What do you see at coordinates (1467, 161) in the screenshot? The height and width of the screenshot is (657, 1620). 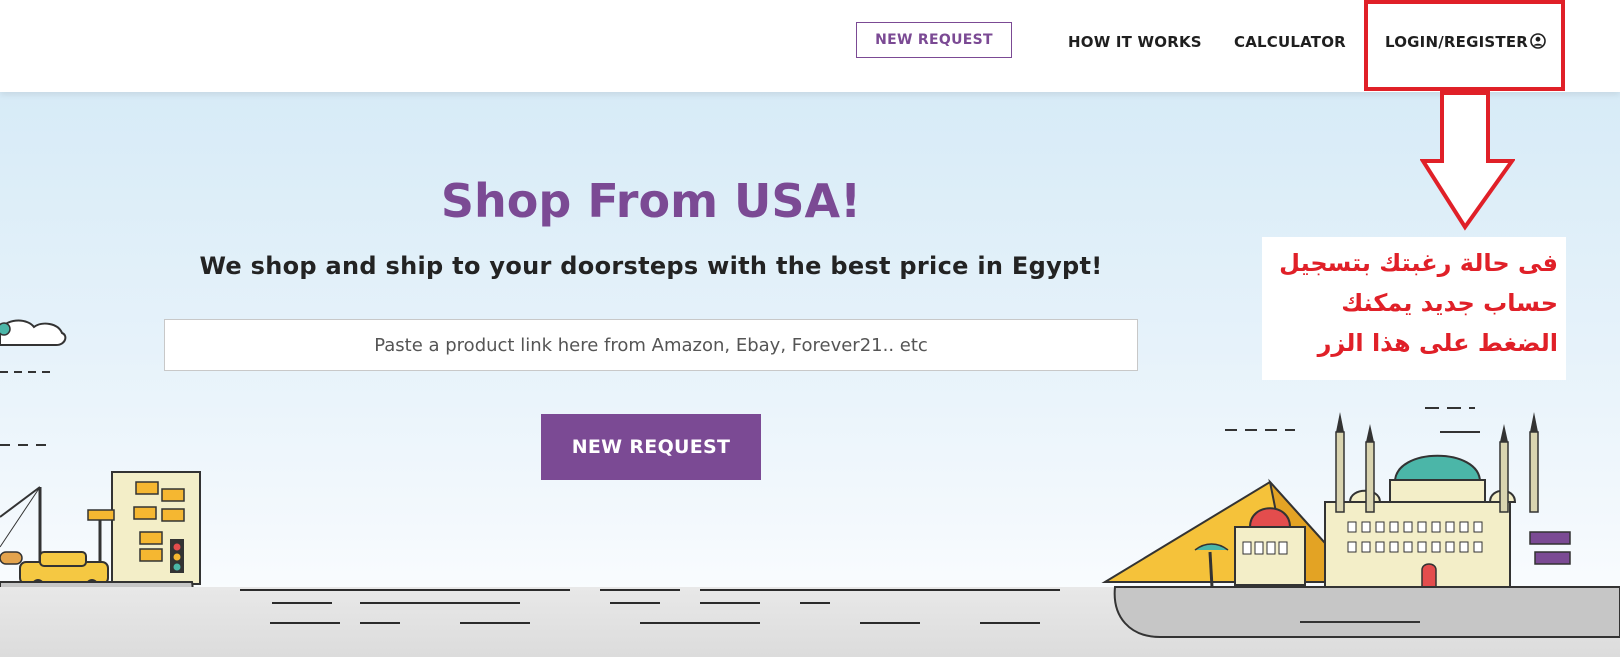 I see `annotation-arrow-icon` at bounding box center [1467, 161].